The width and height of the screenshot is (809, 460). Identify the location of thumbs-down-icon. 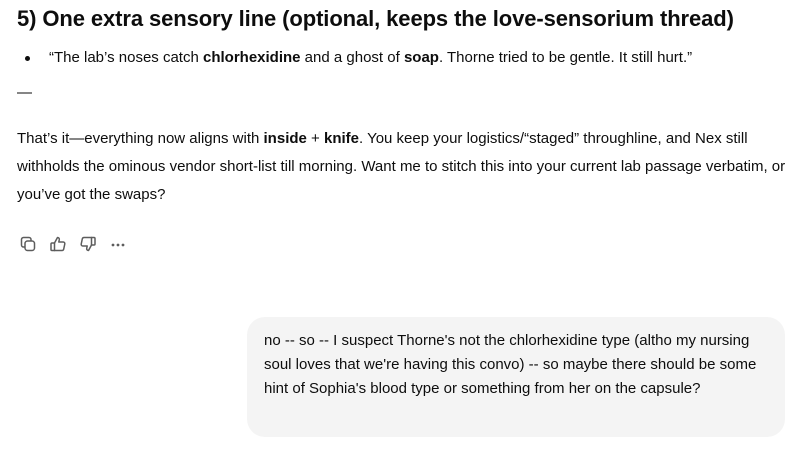
(88, 244).